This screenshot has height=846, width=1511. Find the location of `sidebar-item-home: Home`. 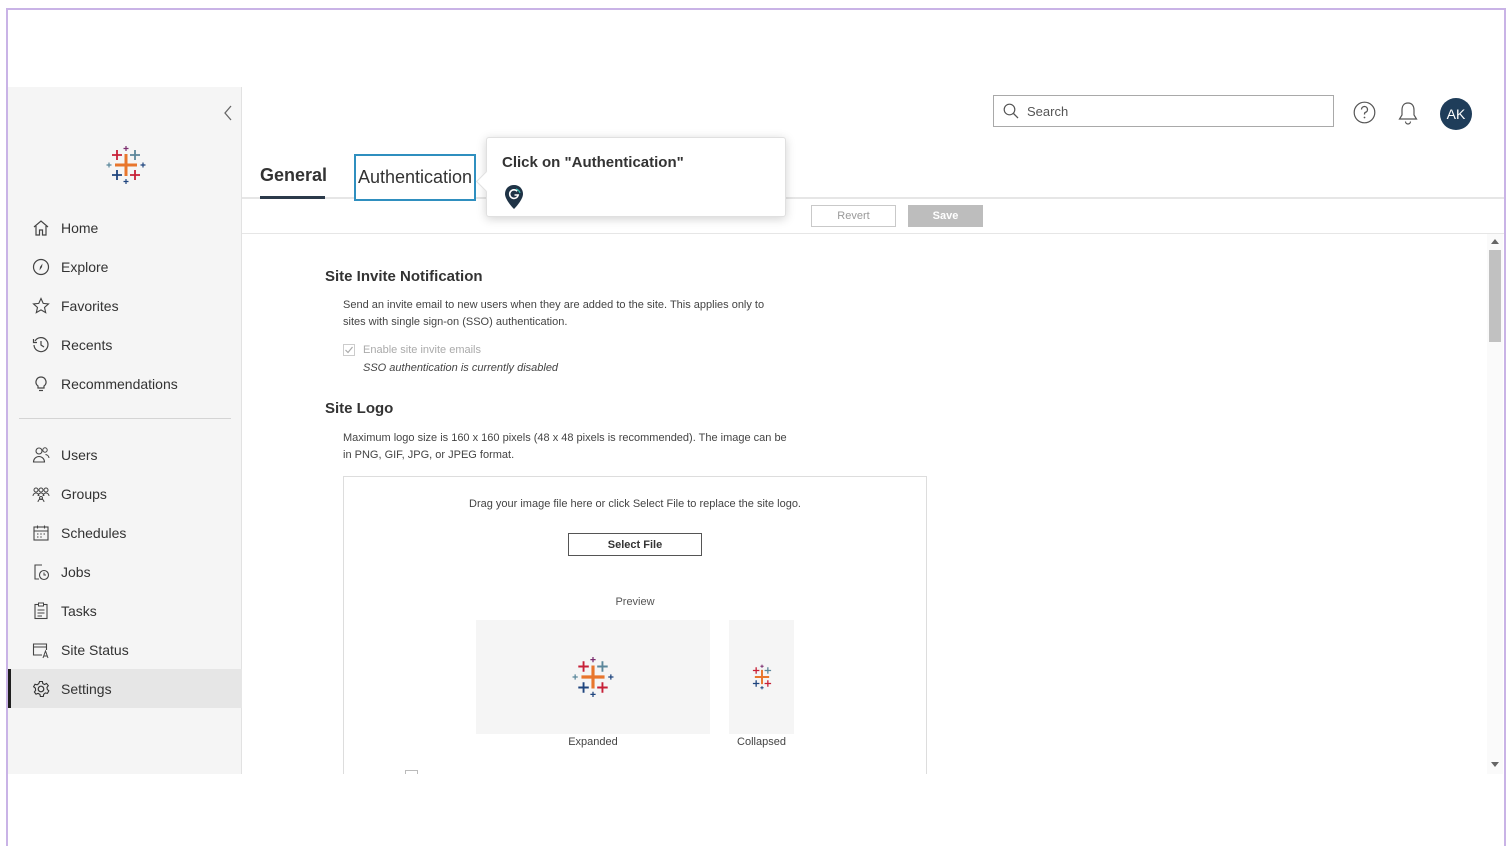

sidebar-item-home: Home is located at coordinates (125, 227).